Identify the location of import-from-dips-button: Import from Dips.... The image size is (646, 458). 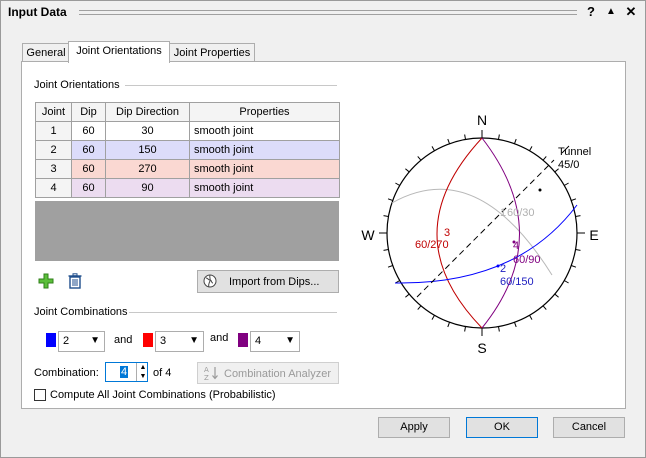
(268, 281).